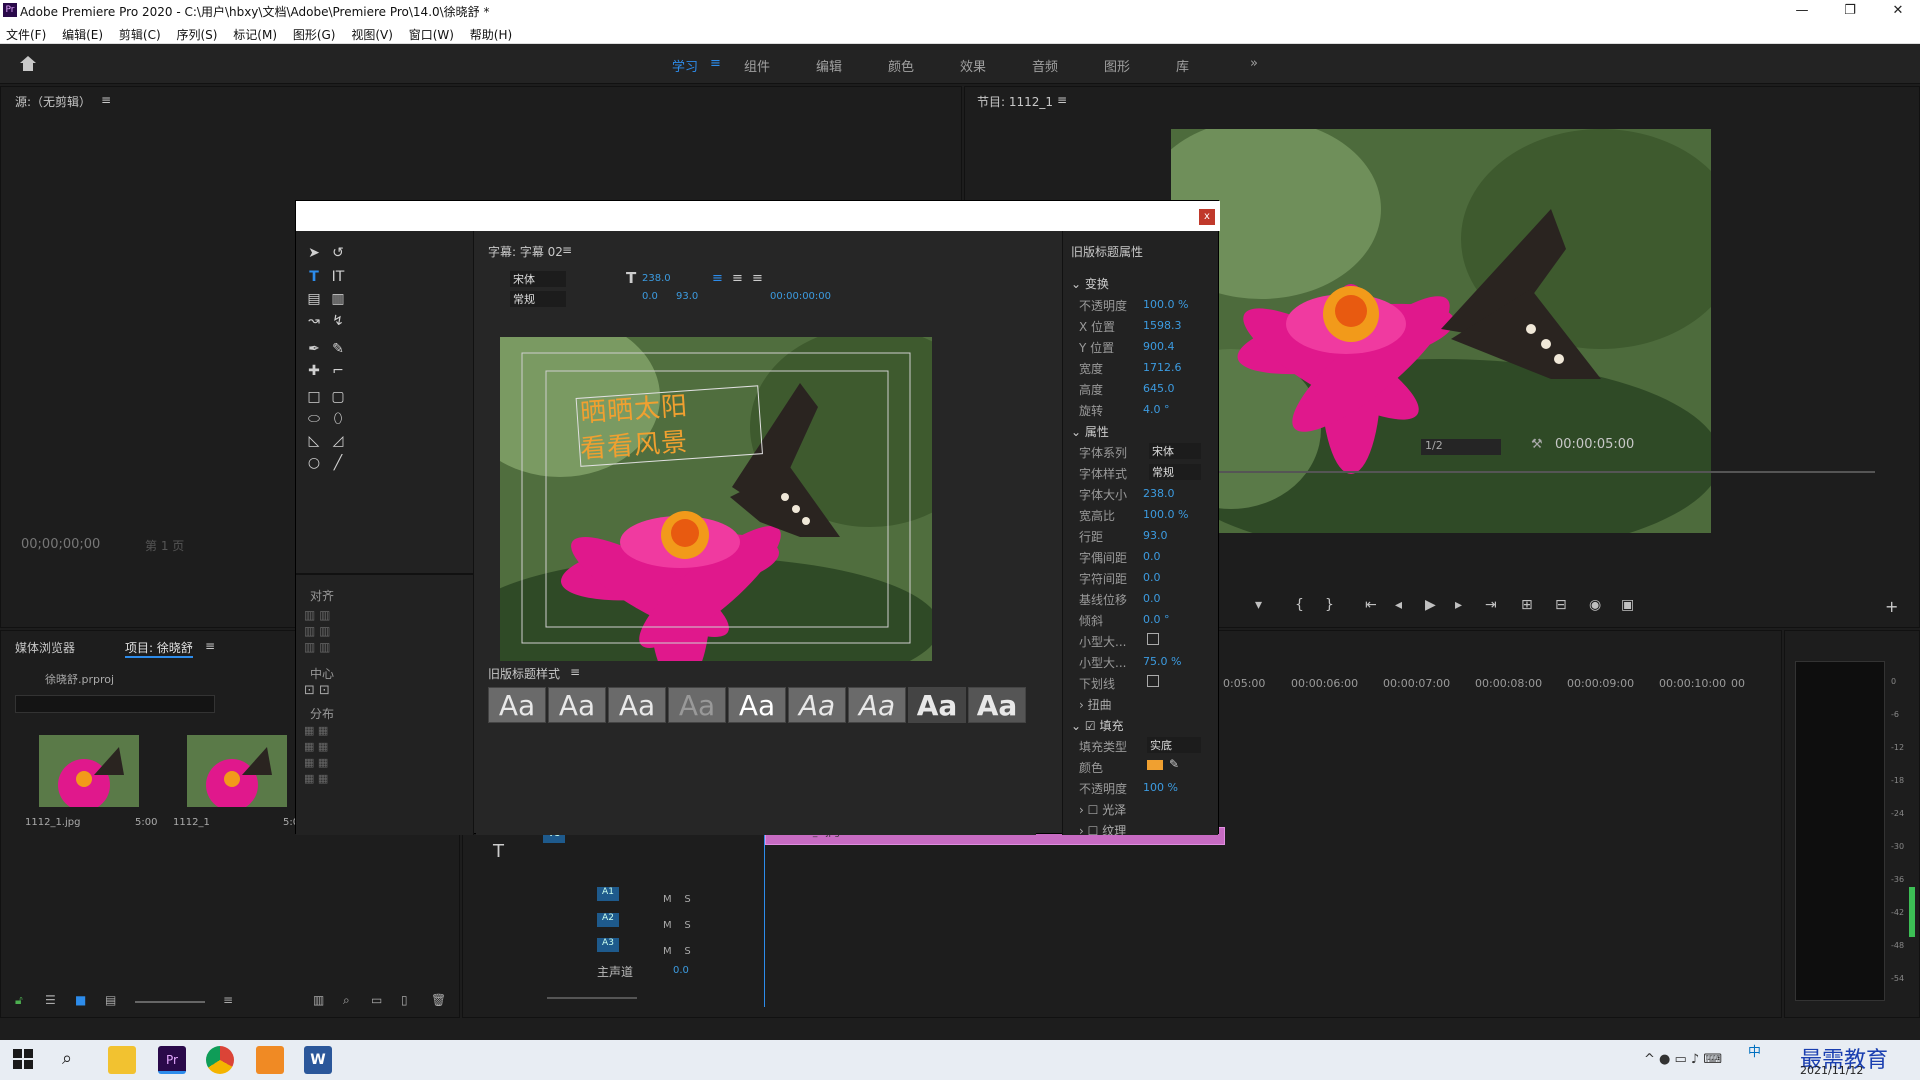 Image resolution: width=1920 pixels, height=1080 pixels. I want to click on rectangle-tool-icon: □, so click(314, 398).